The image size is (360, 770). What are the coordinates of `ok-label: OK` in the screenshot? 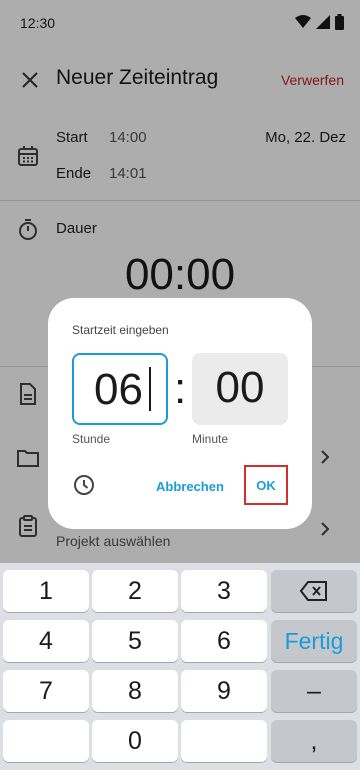 It's located at (266, 485).